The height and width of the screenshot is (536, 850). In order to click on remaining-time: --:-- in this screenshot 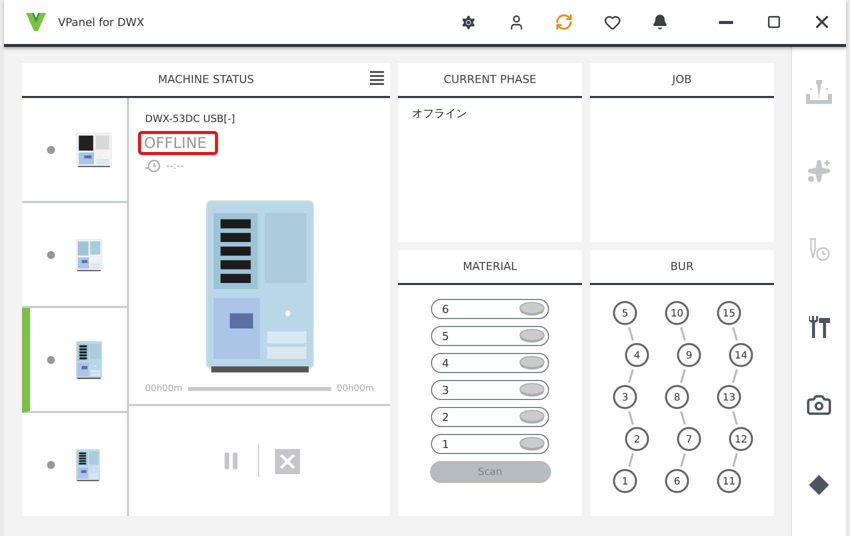, I will do `click(175, 166)`.